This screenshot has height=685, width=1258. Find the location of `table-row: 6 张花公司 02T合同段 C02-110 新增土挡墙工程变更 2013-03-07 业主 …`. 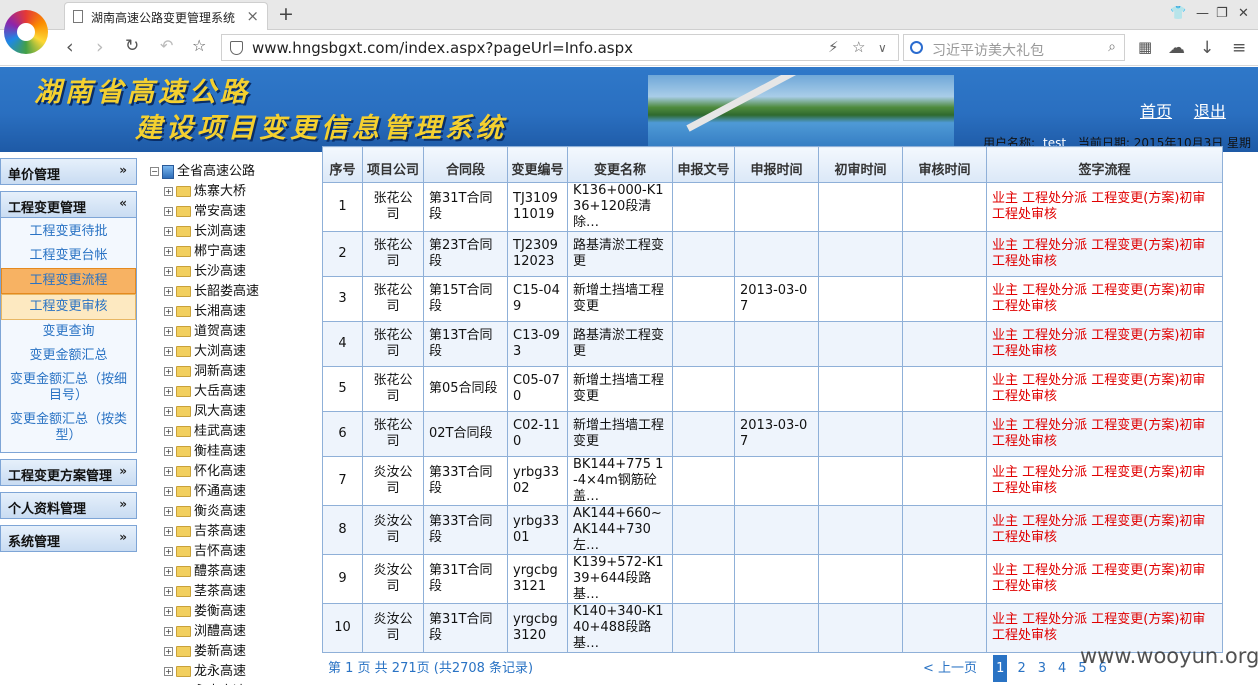

table-row: 6 张花公司 02T合同段 C02-110 新增土挡墙工程变更 2013-03-07 业主 … is located at coordinates (772, 434).